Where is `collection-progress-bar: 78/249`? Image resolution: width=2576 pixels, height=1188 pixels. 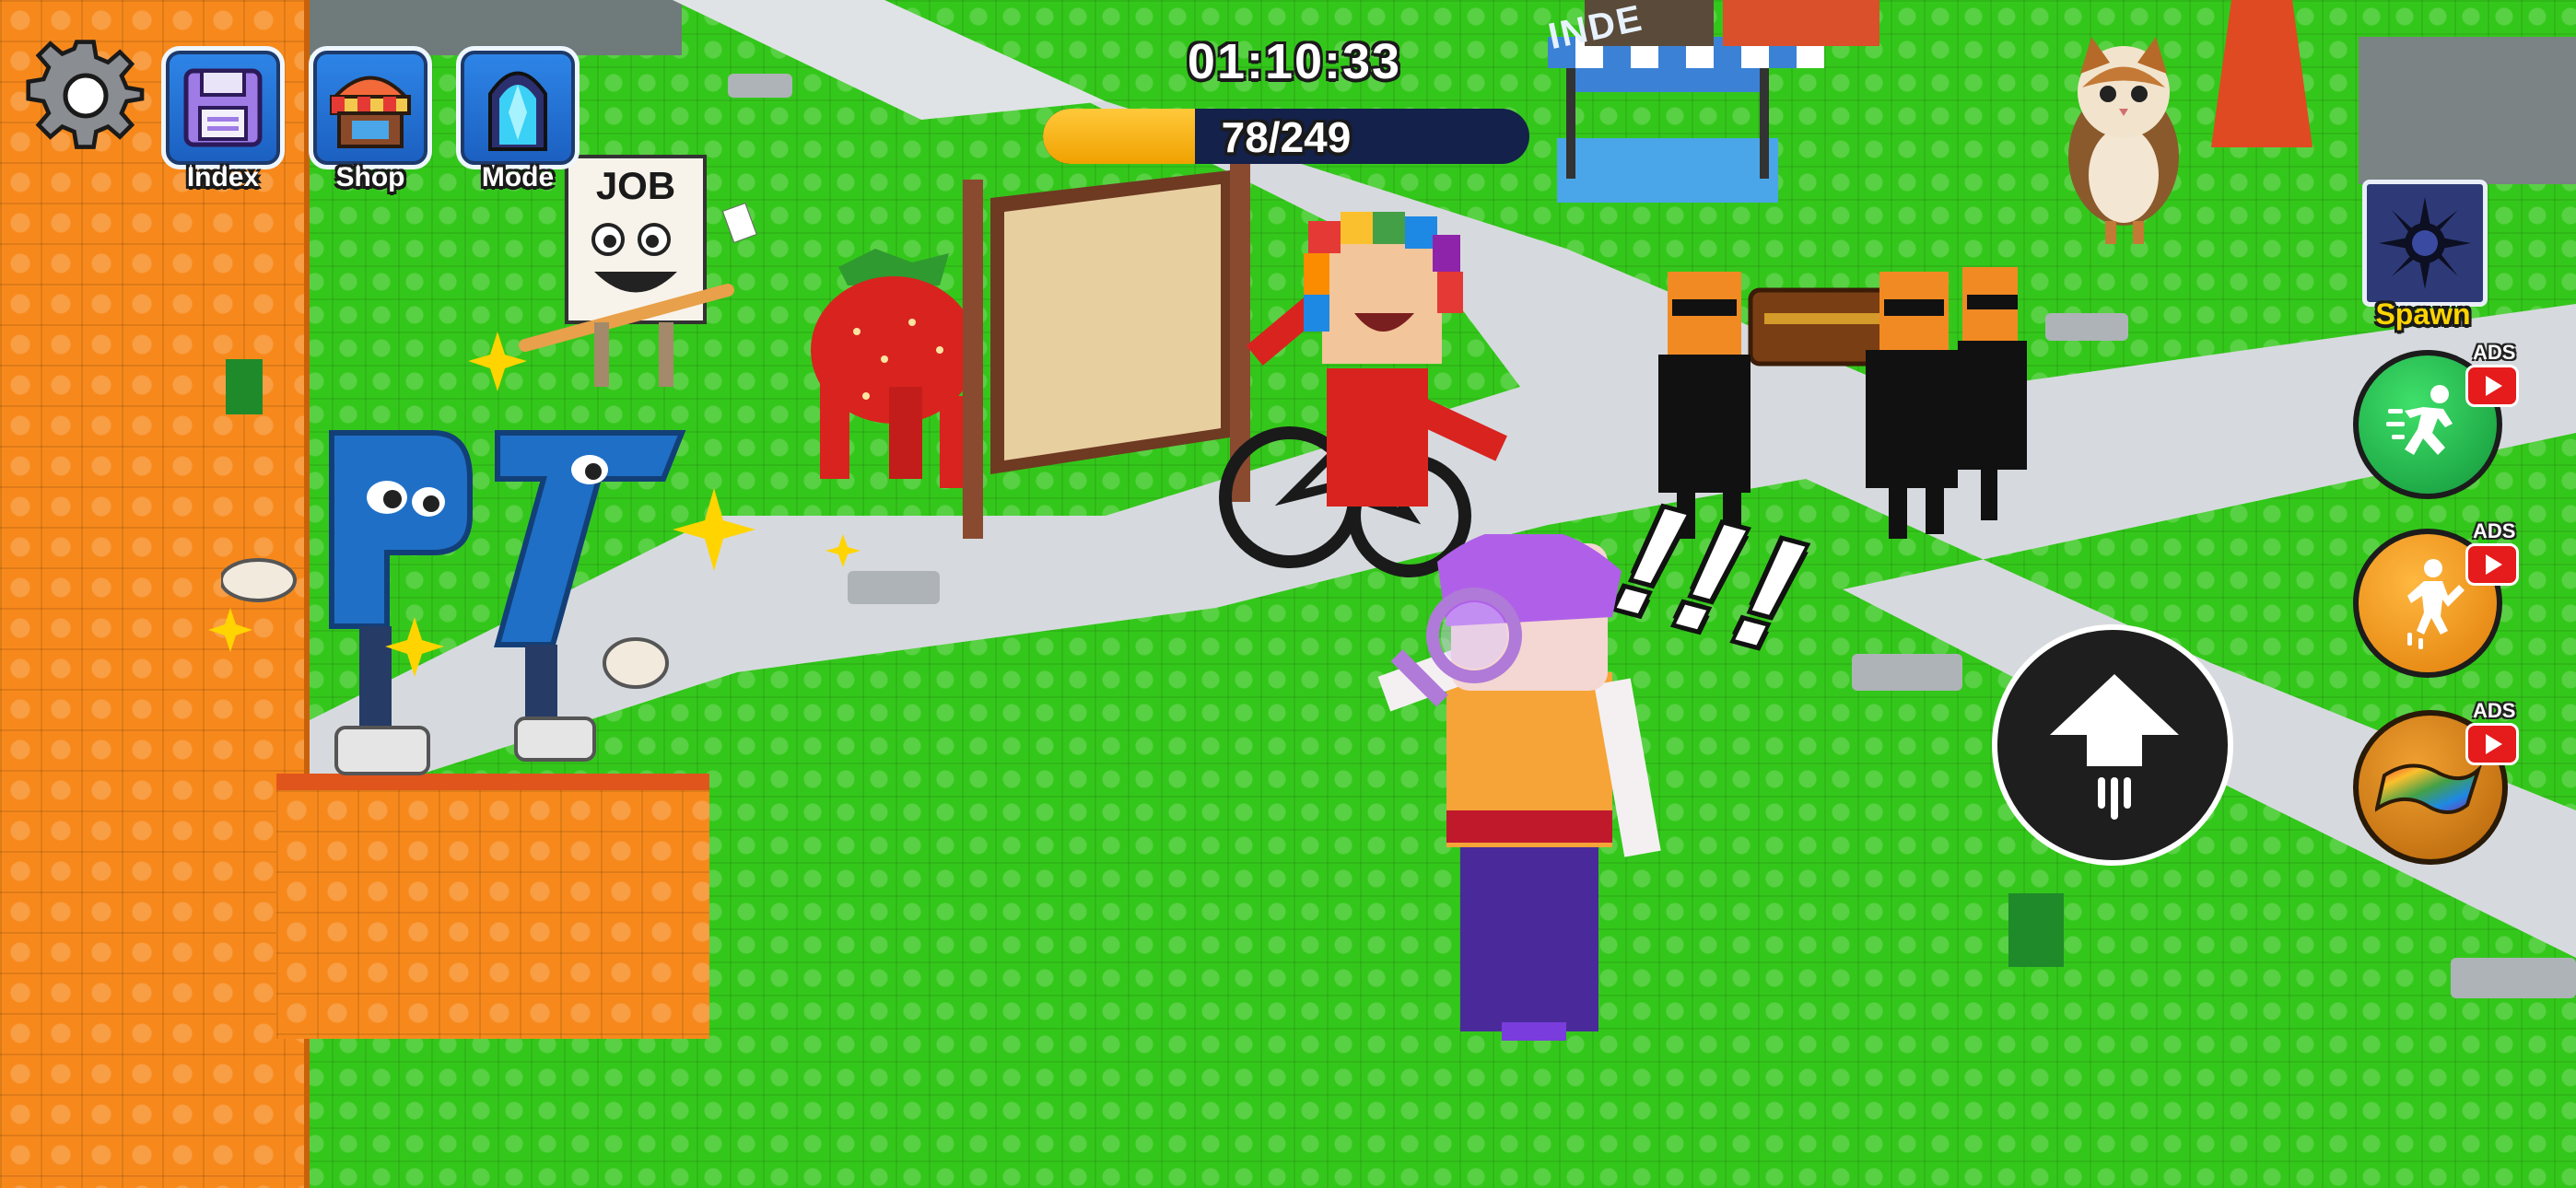 collection-progress-bar: 78/249 is located at coordinates (1286, 136).